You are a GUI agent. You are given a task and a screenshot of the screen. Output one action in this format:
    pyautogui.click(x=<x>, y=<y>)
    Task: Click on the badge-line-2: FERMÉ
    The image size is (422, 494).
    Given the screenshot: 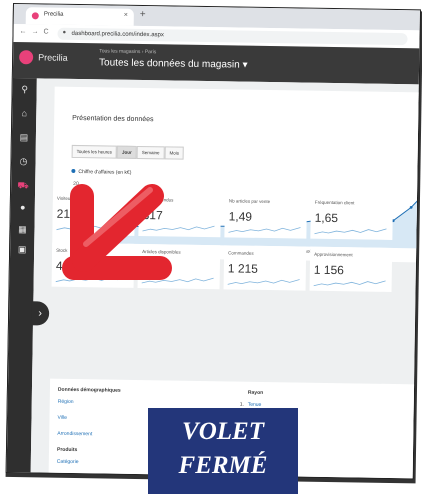 What is the action you would take?
    pyautogui.click(x=223, y=465)
    